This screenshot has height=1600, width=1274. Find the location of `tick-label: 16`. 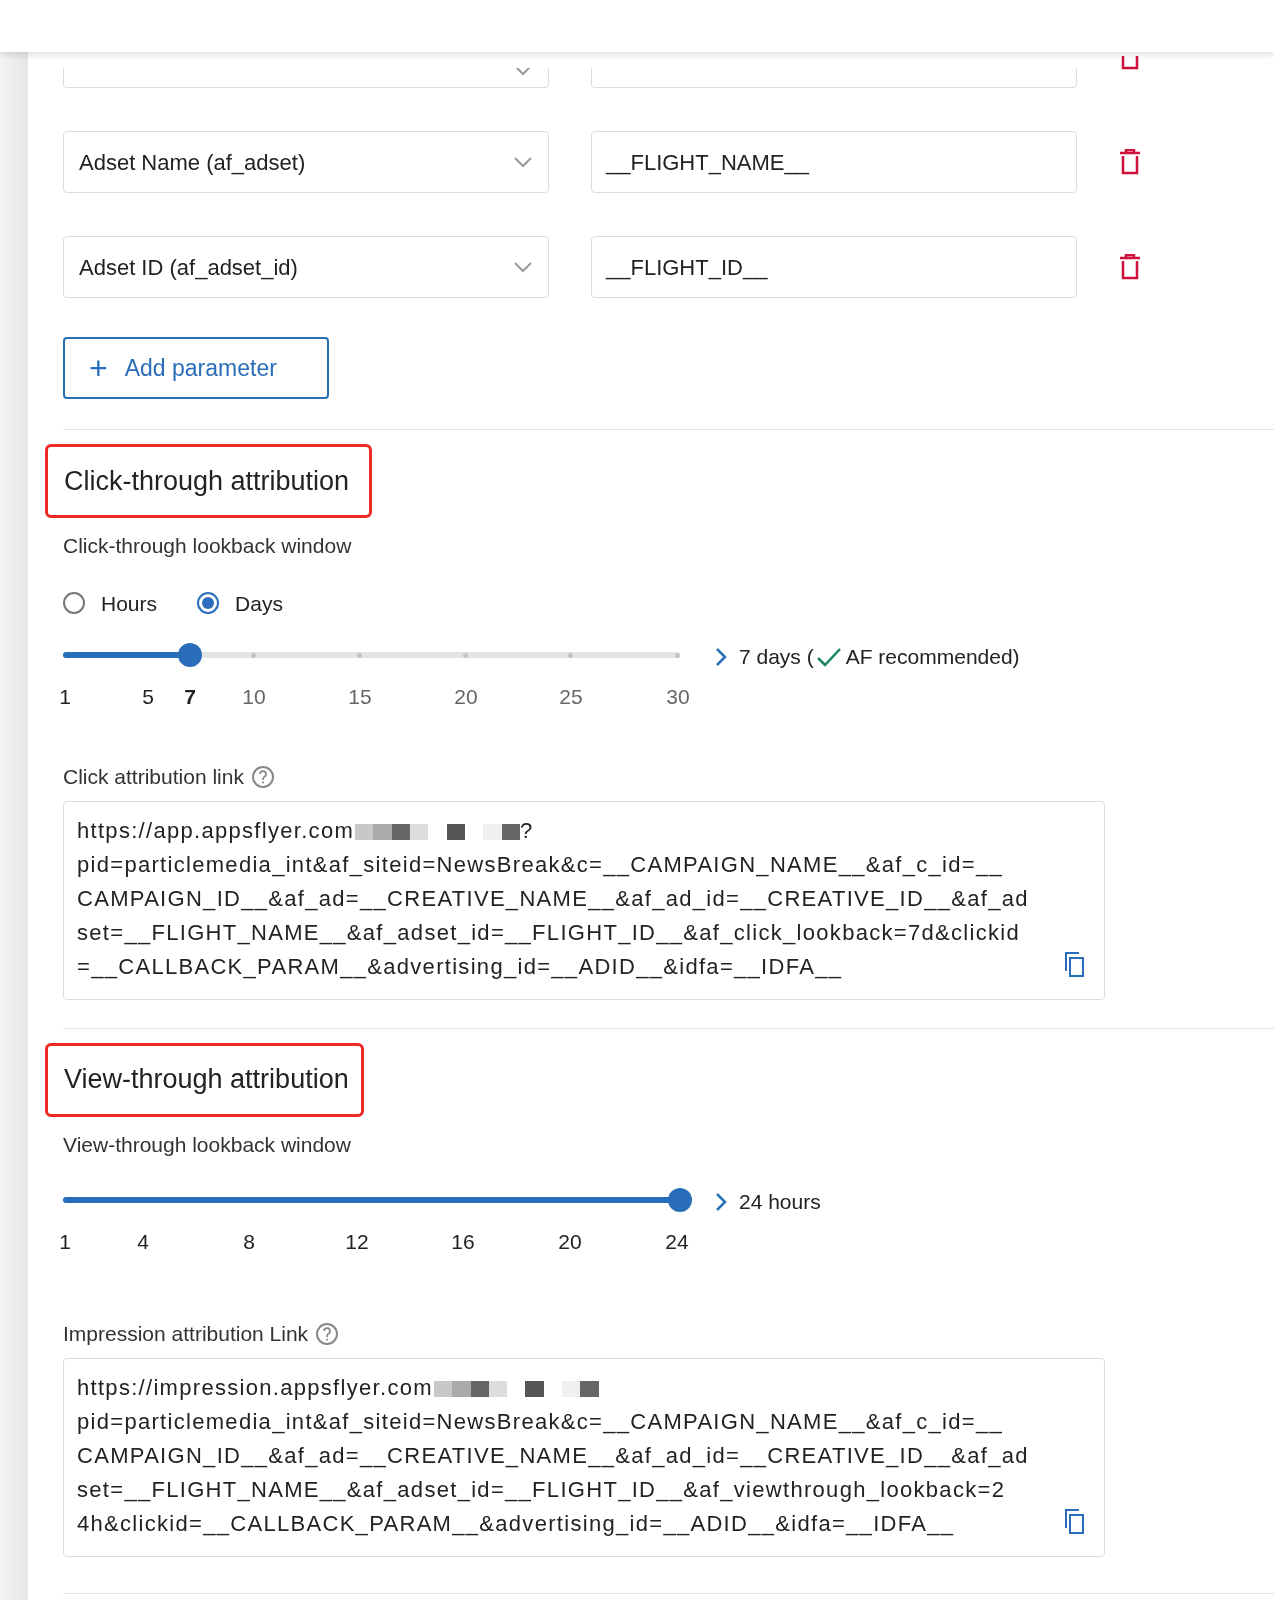

tick-label: 16 is located at coordinates (463, 1242).